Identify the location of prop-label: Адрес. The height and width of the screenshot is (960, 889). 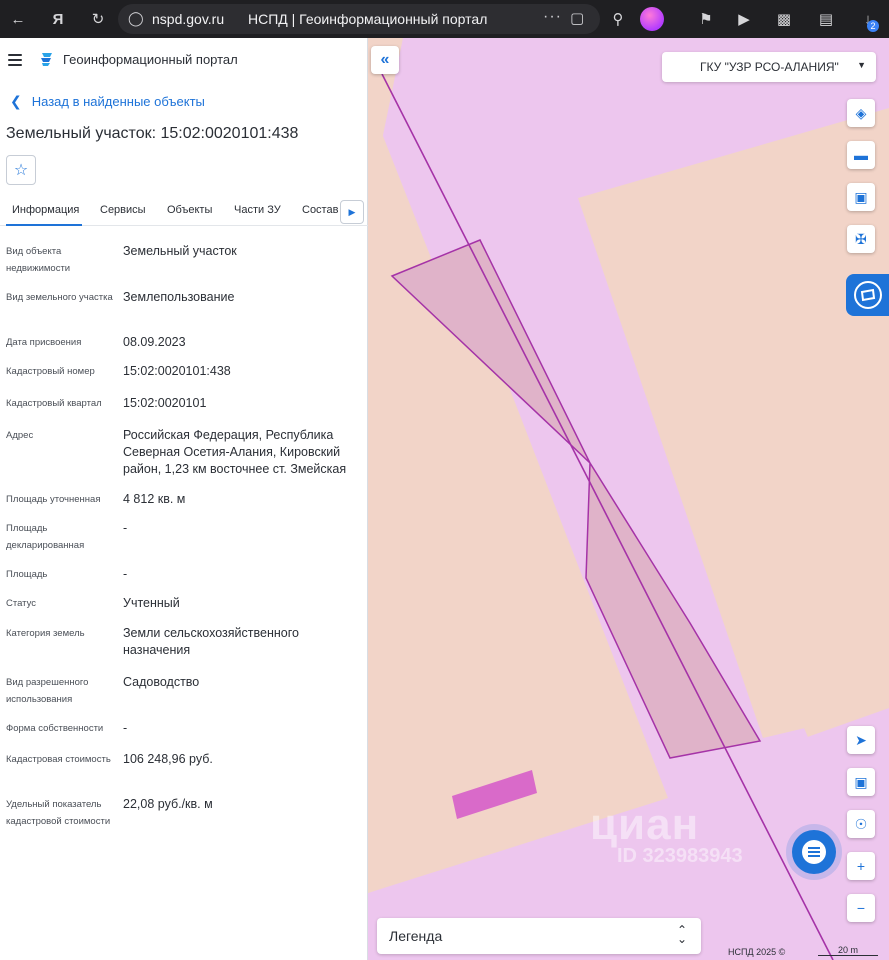
(20, 435).